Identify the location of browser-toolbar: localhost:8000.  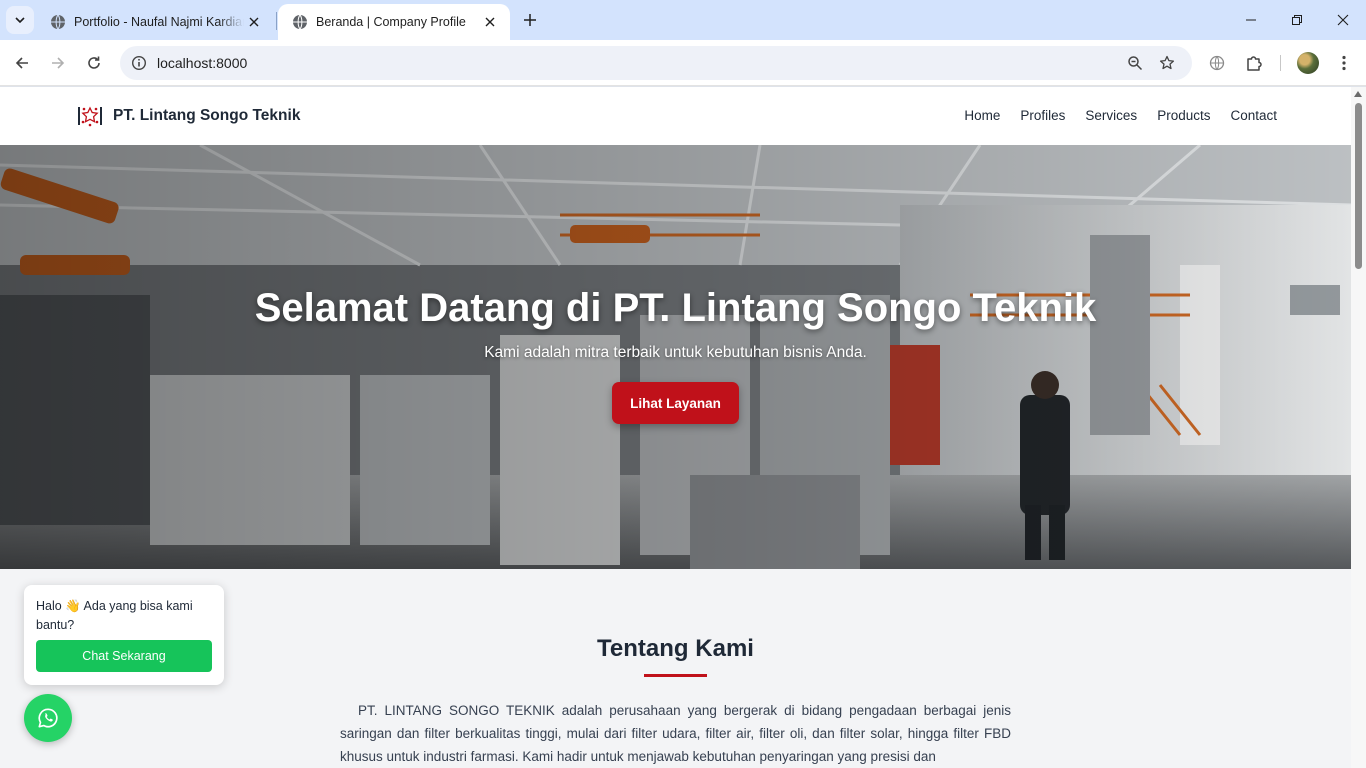
(683, 63).